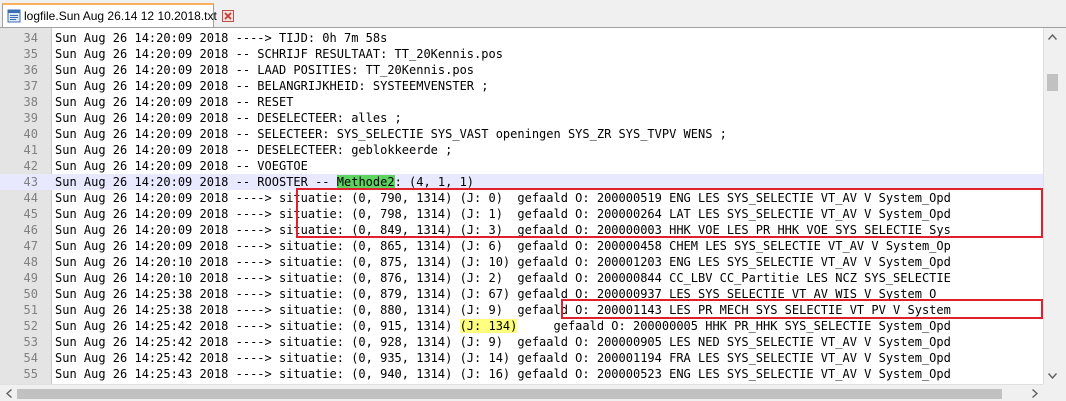  What do you see at coordinates (30, 342) in the screenshot?
I see `line-number: 53` at bounding box center [30, 342].